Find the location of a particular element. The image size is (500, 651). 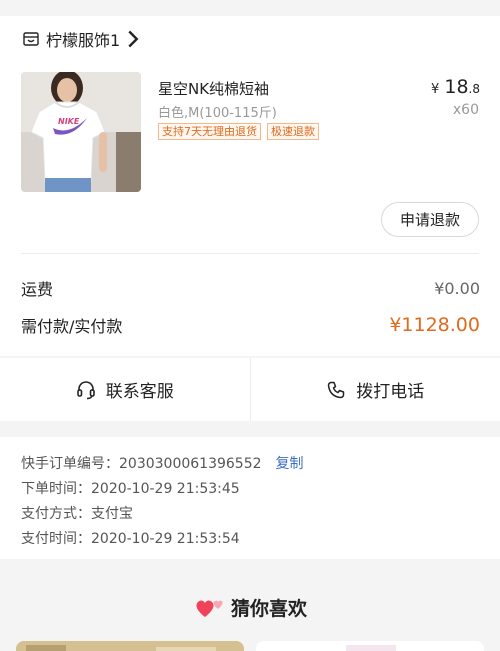

copy-order-number-button: 复制 is located at coordinates (290, 464).